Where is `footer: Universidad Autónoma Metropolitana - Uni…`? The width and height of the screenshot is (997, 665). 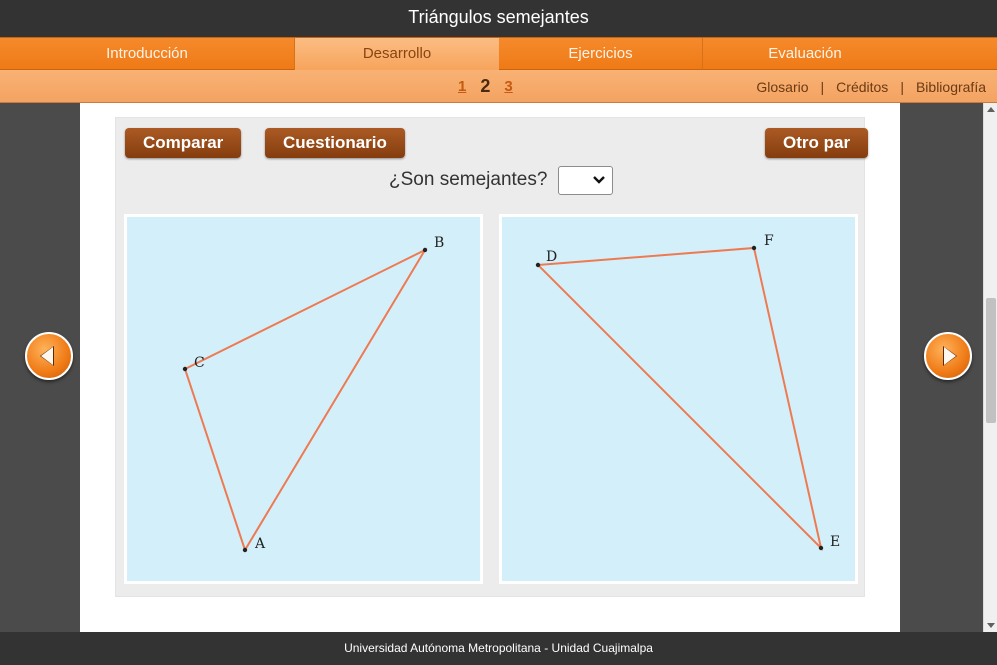
footer: Universidad Autónoma Metropolitana - Uni… is located at coordinates (498, 648).